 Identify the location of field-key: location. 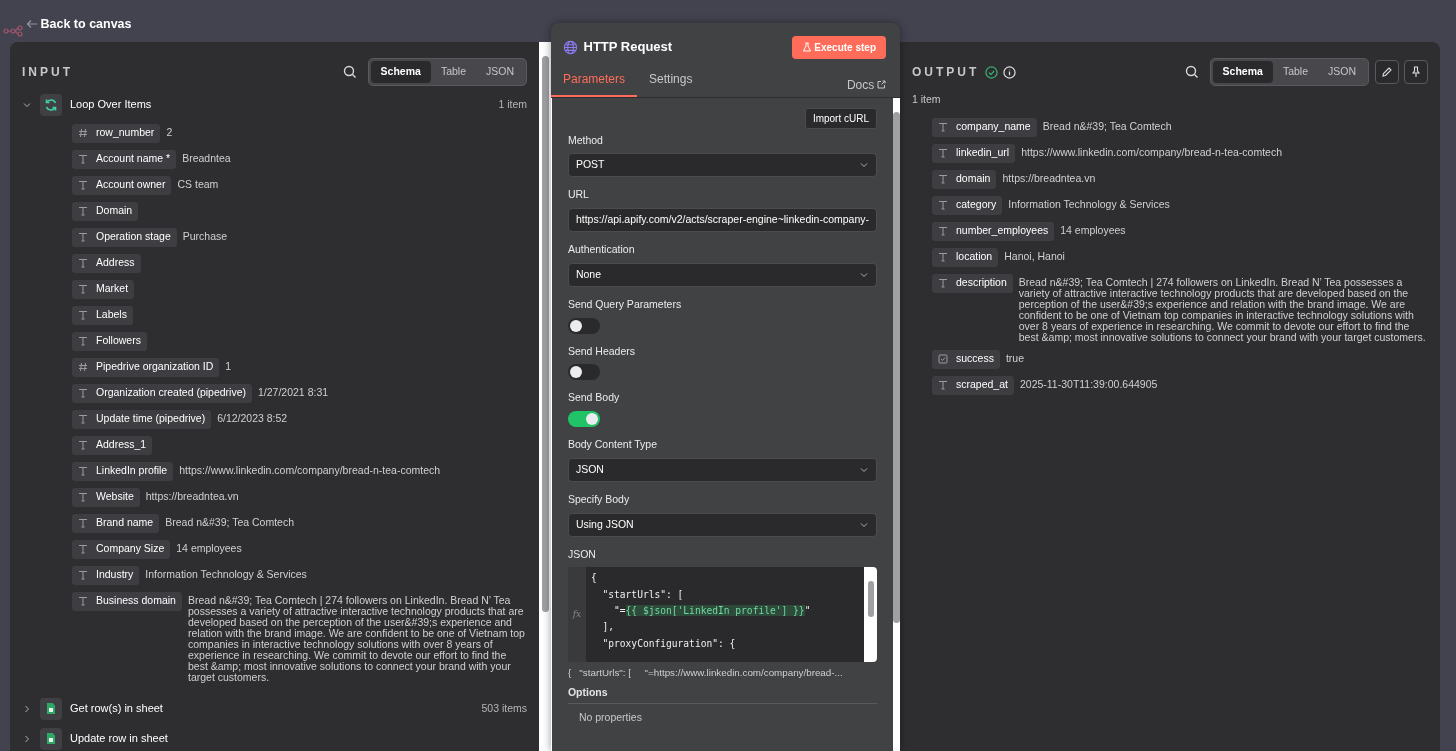
(965, 257).